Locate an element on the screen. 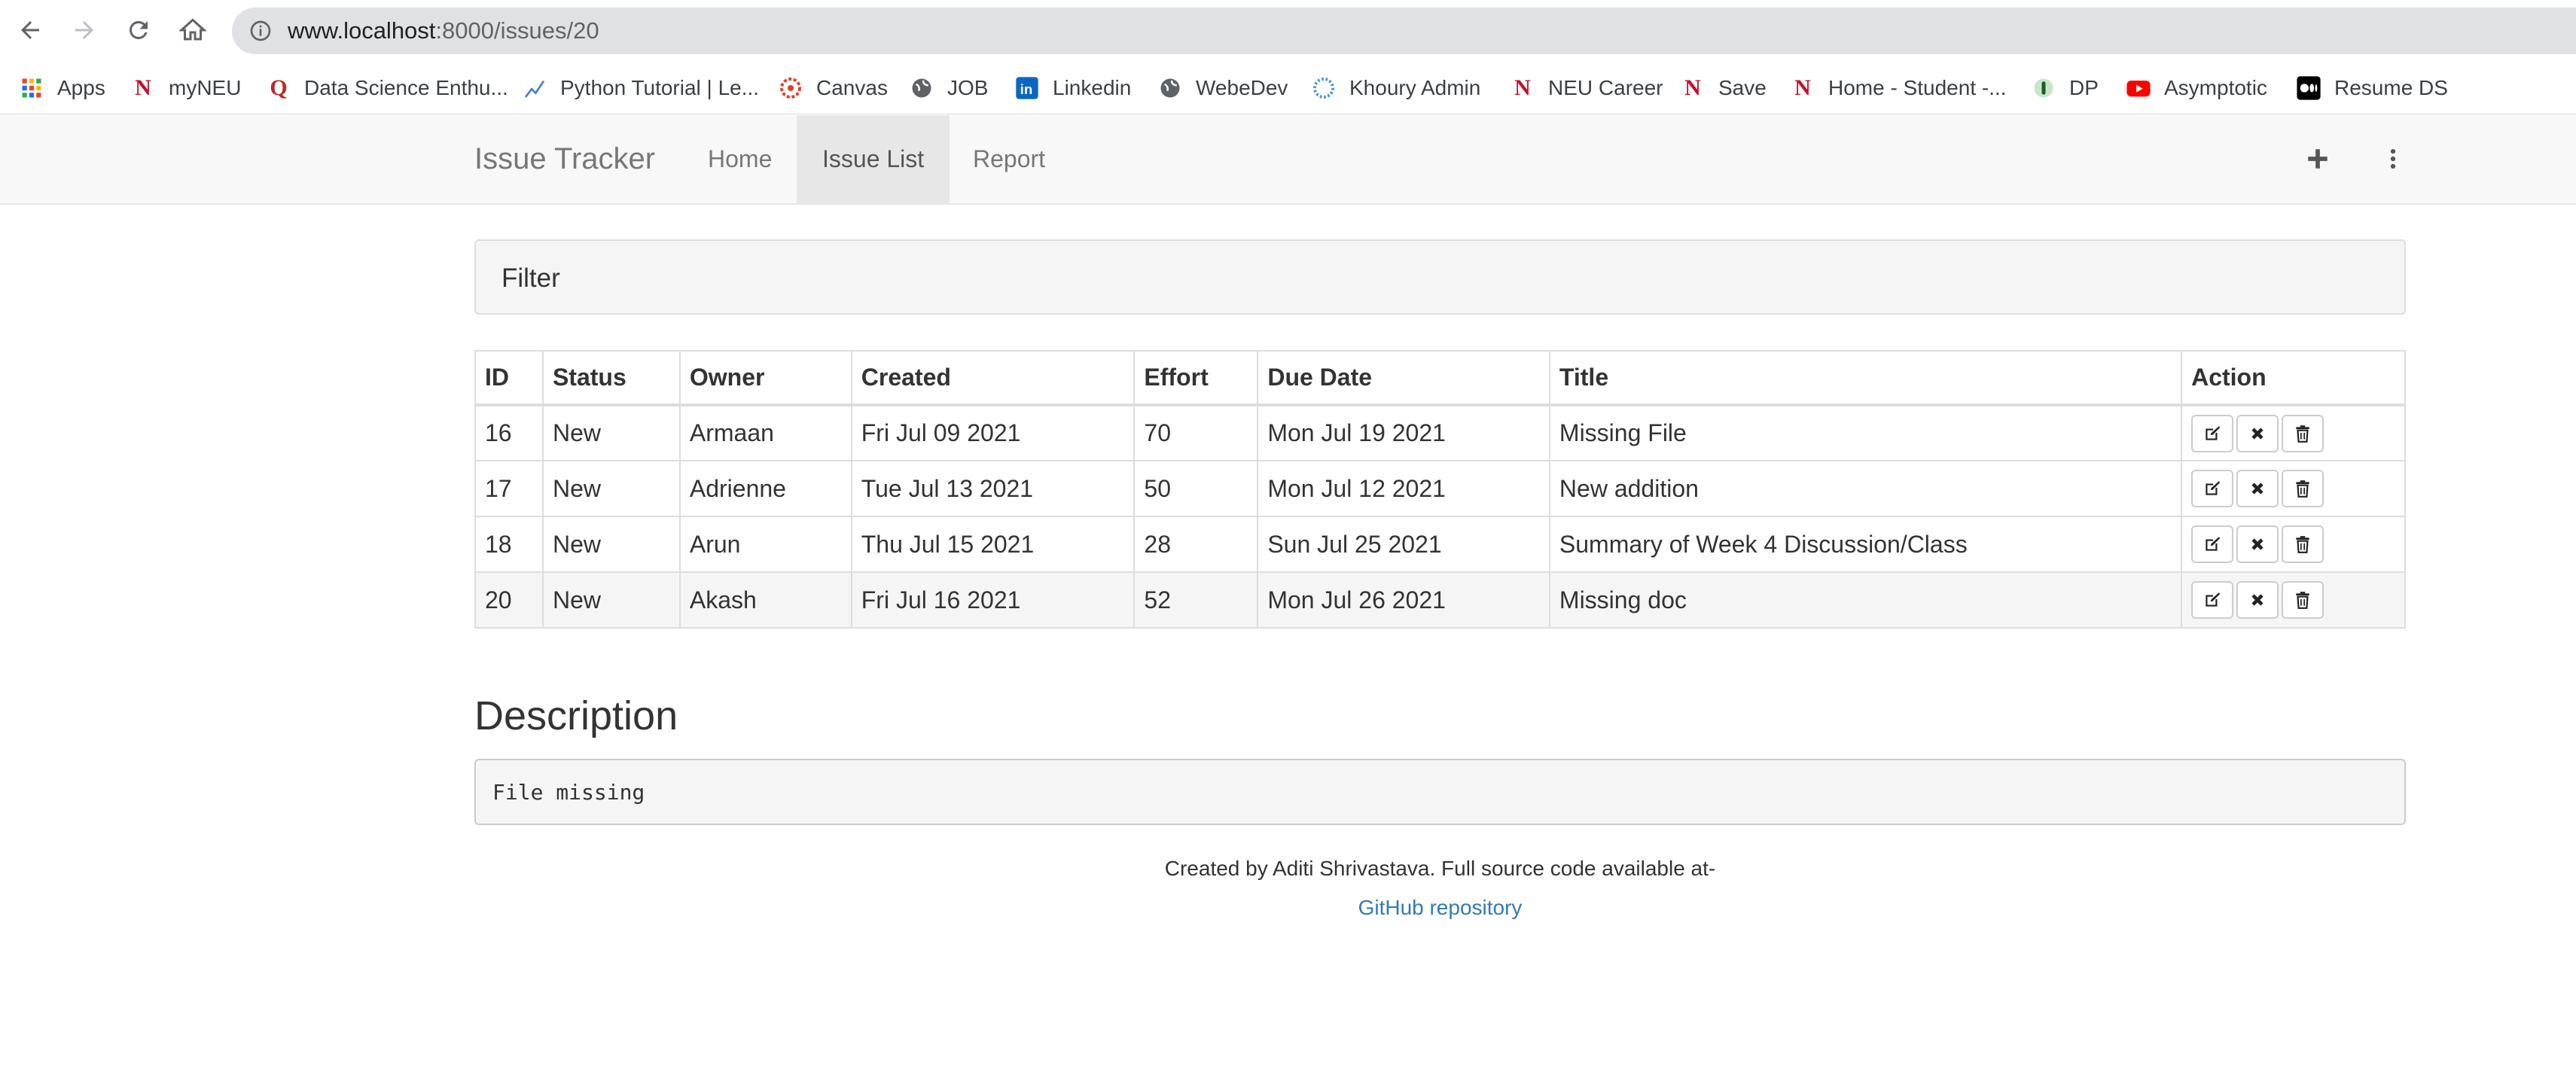 The height and width of the screenshot is (1090, 2576). cell-owner: Akash is located at coordinates (765, 600).